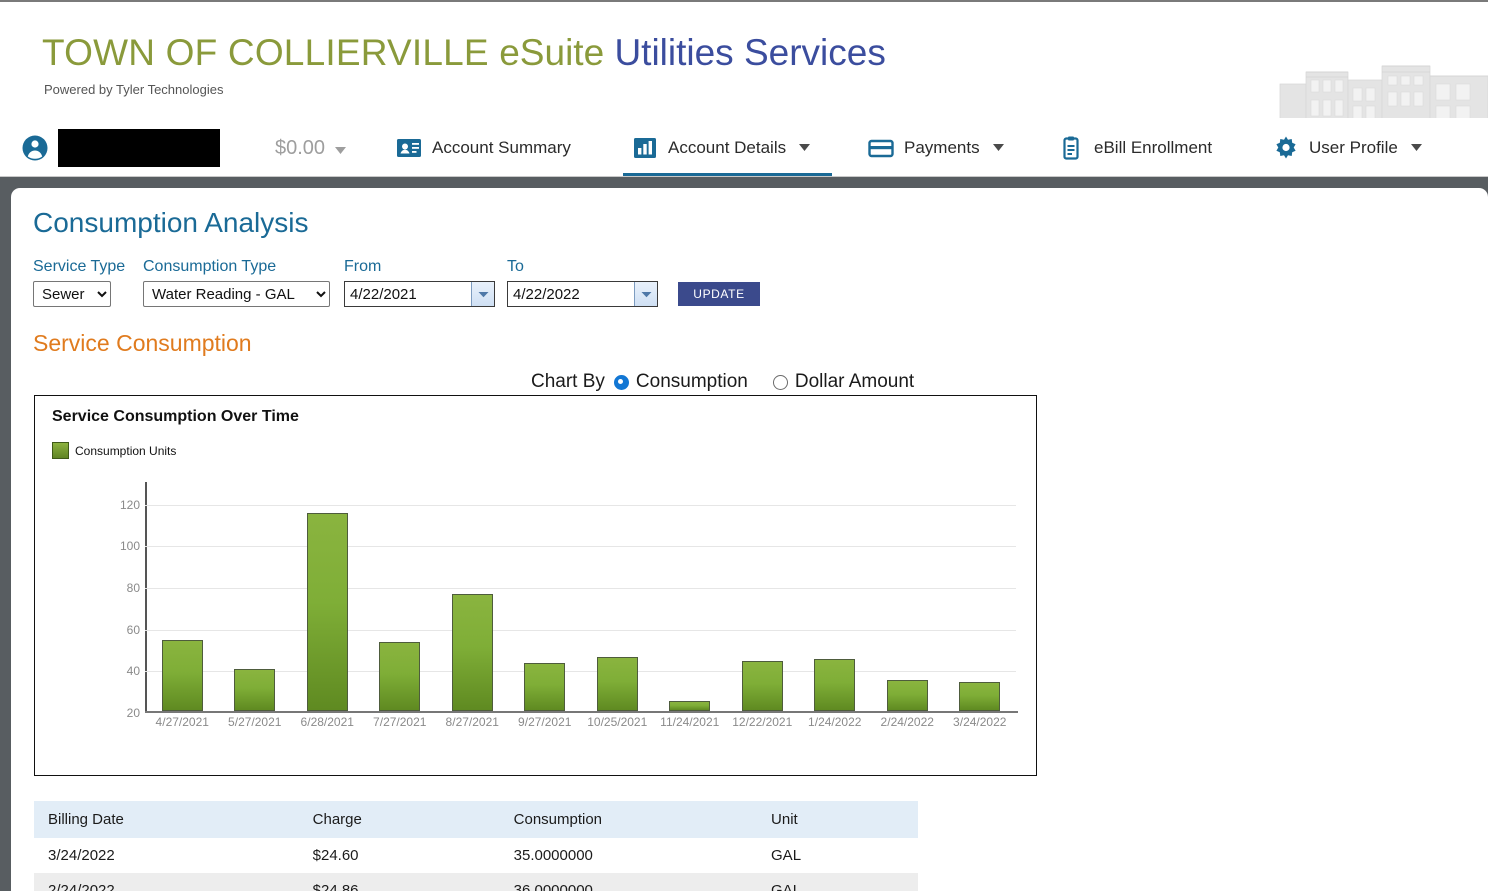 The image size is (1488, 891). What do you see at coordinates (171, 222) in the screenshot?
I see `page-title: Consumption Analysis` at bounding box center [171, 222].